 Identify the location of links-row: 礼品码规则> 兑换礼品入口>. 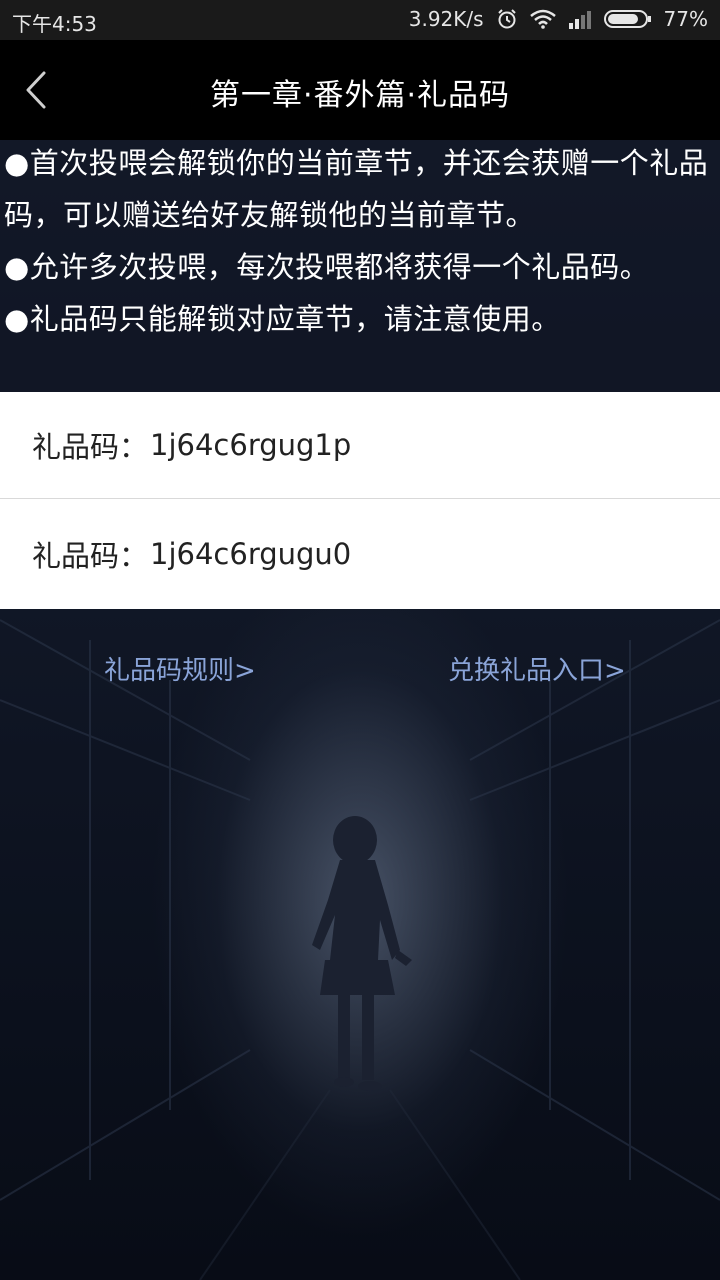
(360, 670).